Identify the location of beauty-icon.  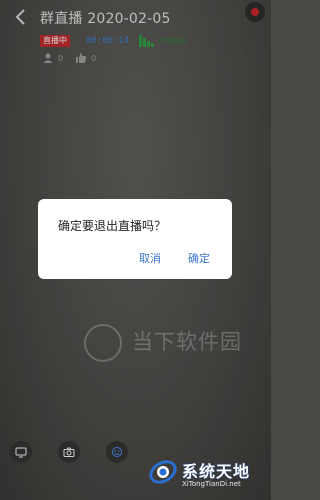
(117, 452).